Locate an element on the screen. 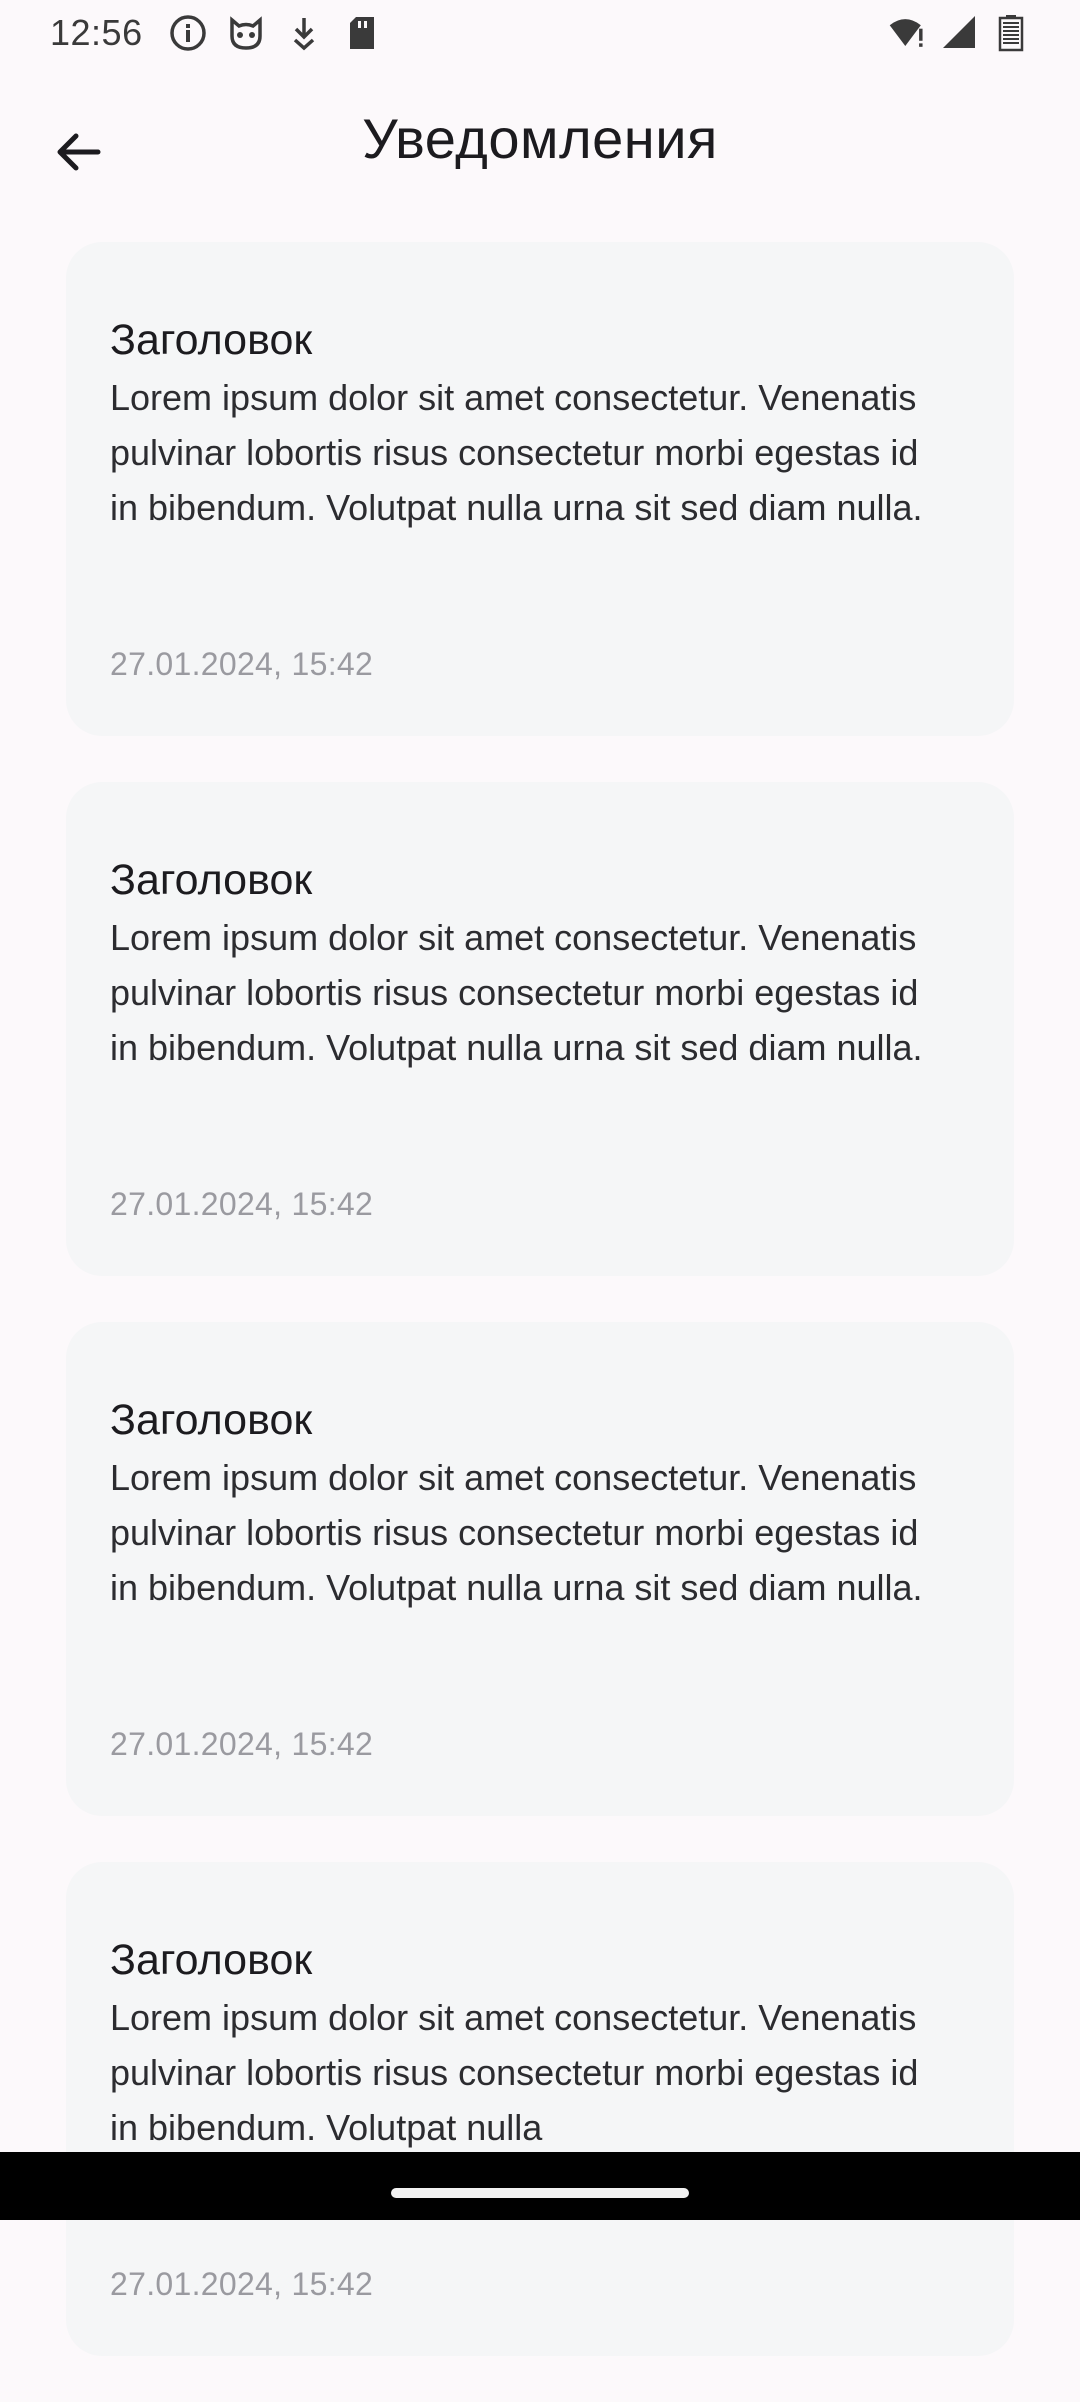 The height and width of the screenshot is (2402, 1080). info-icon is located at coordinates (188, 33).